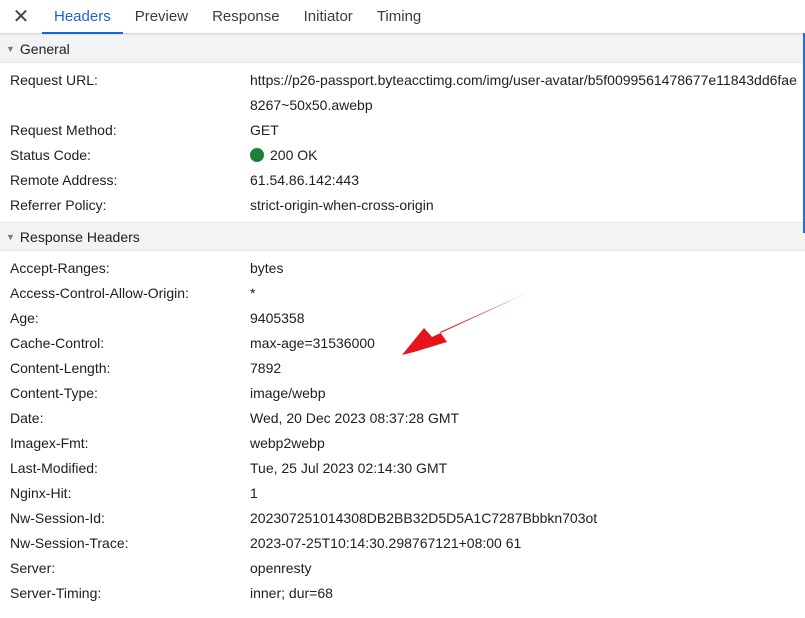 This screenshot has height=618, width=805. Describe the element at coordinates (349, 468) in the screenshot. I see `header-value: Tue, 25 Jul 2023 02:14:30 GMT` at that location.